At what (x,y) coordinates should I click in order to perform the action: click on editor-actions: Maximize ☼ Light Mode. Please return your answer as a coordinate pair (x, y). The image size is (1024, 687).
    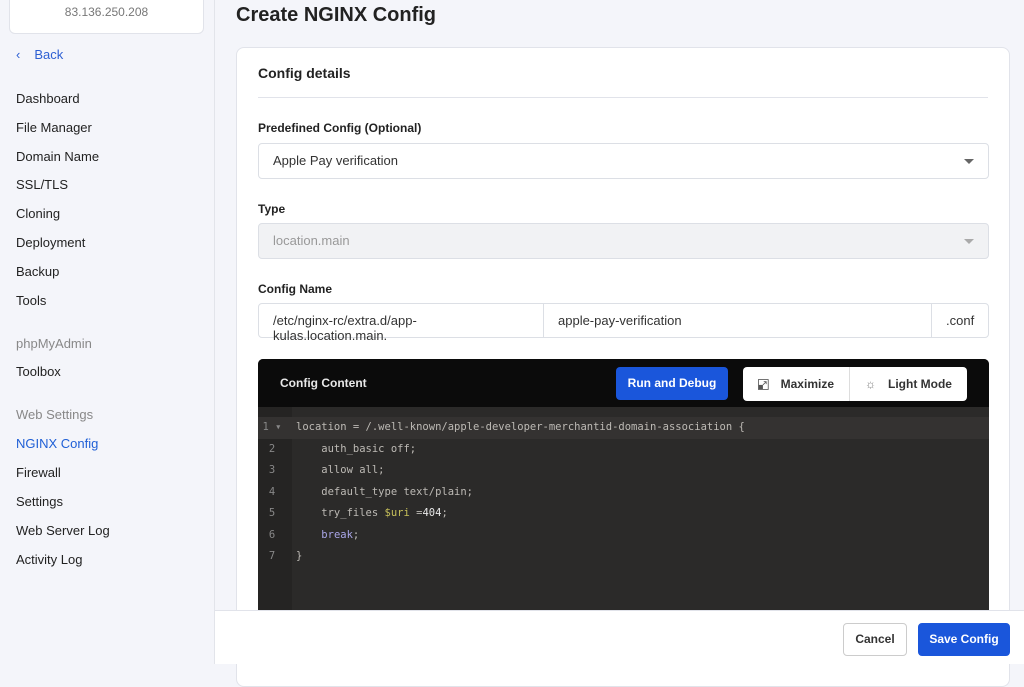
    Looking at the image, I should click on (855, 384).